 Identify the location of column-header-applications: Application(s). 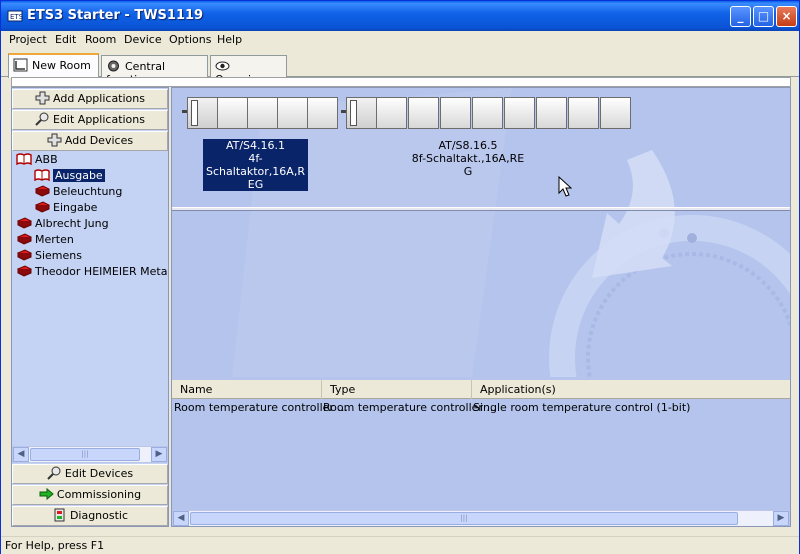
(631, 389).